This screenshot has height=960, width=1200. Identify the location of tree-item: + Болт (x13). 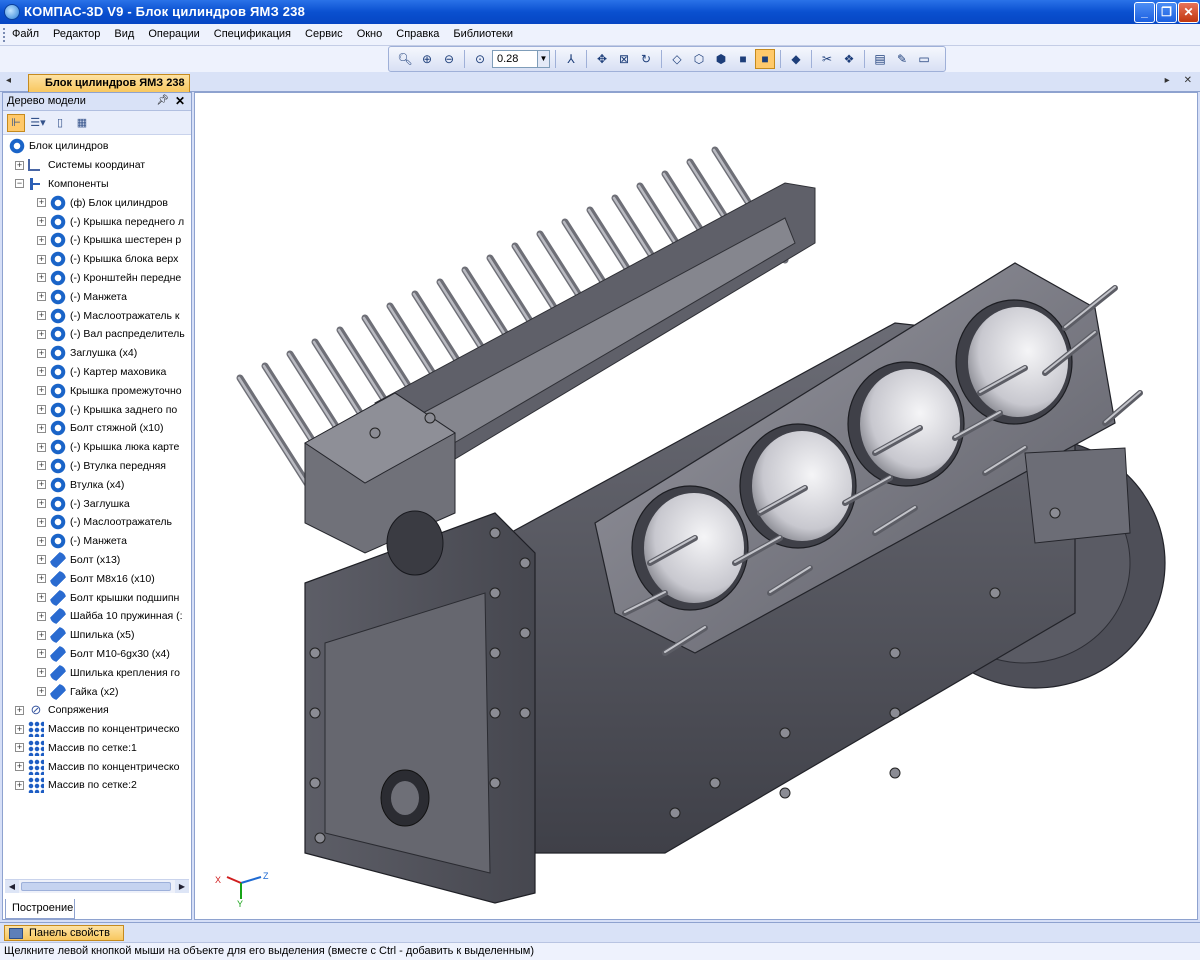
(96, 560).